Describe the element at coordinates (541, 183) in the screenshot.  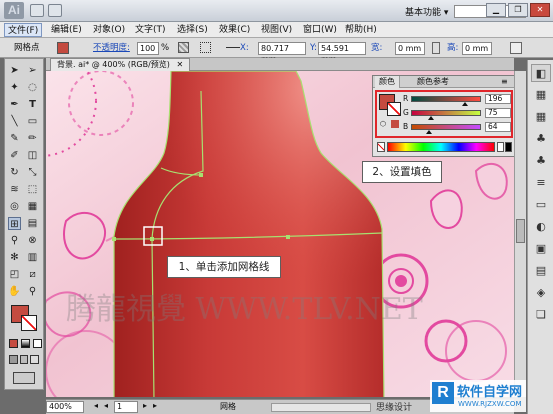
I see `stroke-icon: ≡` at that location.